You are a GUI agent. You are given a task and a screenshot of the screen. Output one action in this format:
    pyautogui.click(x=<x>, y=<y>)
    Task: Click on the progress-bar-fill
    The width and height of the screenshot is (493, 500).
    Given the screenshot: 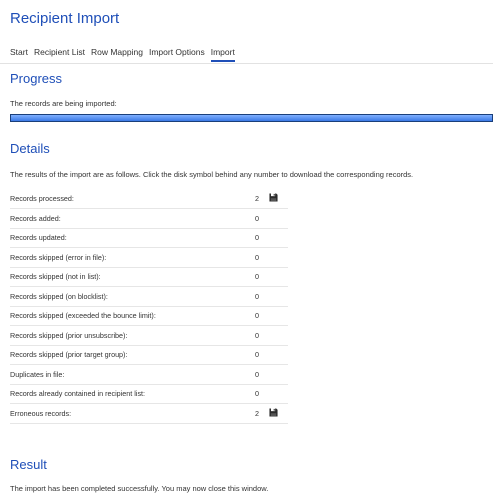 What is the action you would take?
    pyautogui.click(x=251, y=118)
    